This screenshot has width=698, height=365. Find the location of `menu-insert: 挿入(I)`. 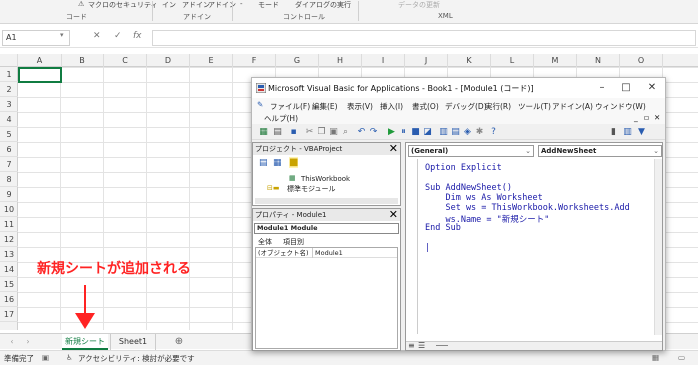

menu-insert: 挿入(I) is located at coordinates (391, 106).